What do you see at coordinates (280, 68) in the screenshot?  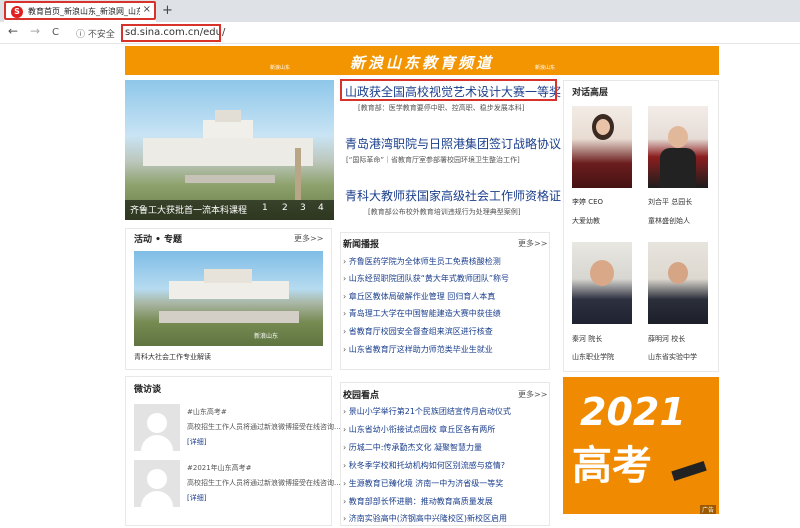 I see `banner-logo-left: 新浪山东` at bounding box center [280, 68].